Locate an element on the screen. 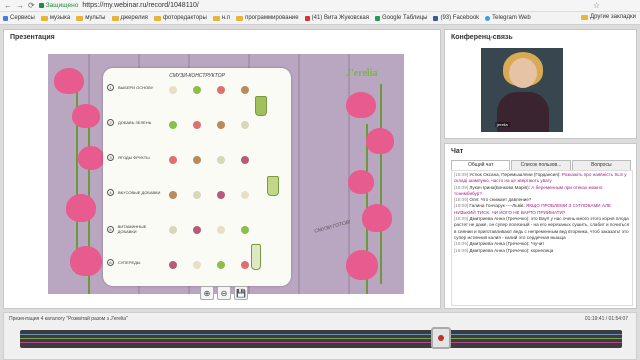  tab-general-chat: Общий чат is located at coordinates (481, 165).